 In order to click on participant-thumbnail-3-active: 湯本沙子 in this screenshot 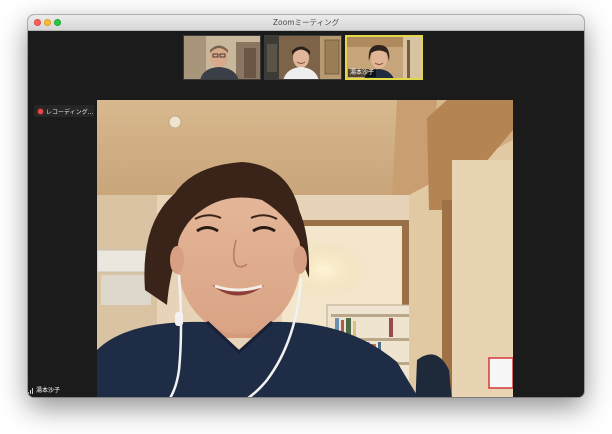, I will do `click(384, 57)`.